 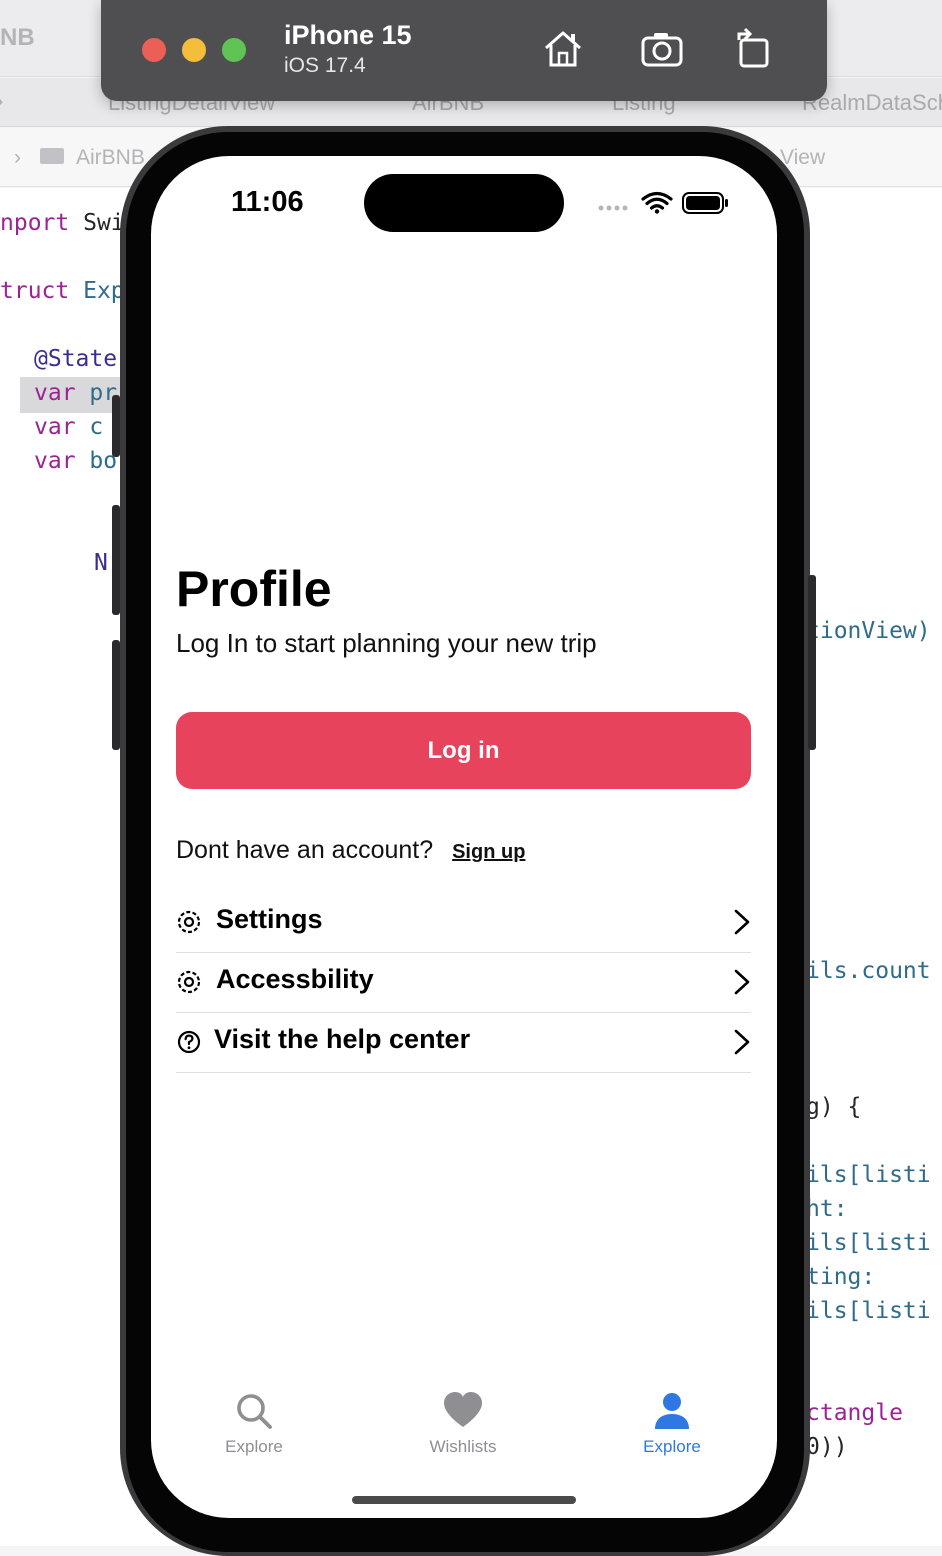 What do you see at coordinates (705, 203) in the screenshot?
I see `battery-icon` at bounding box center [705, 203].